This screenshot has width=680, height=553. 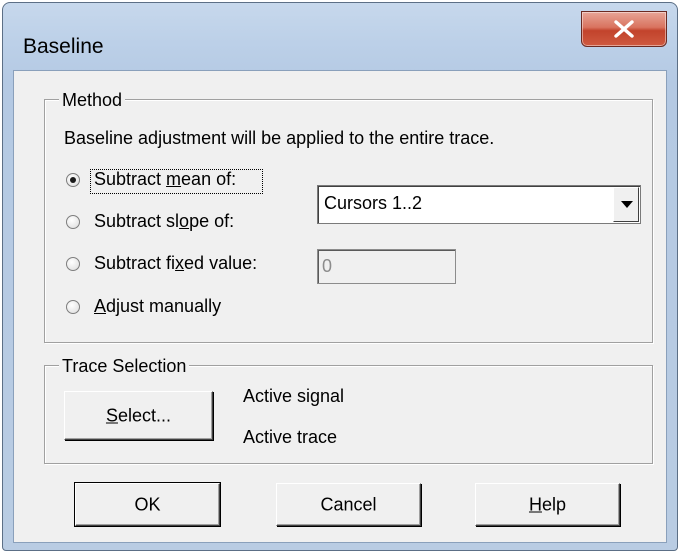 I want to click on window-title: Baseline, so click(x=63, y=46).